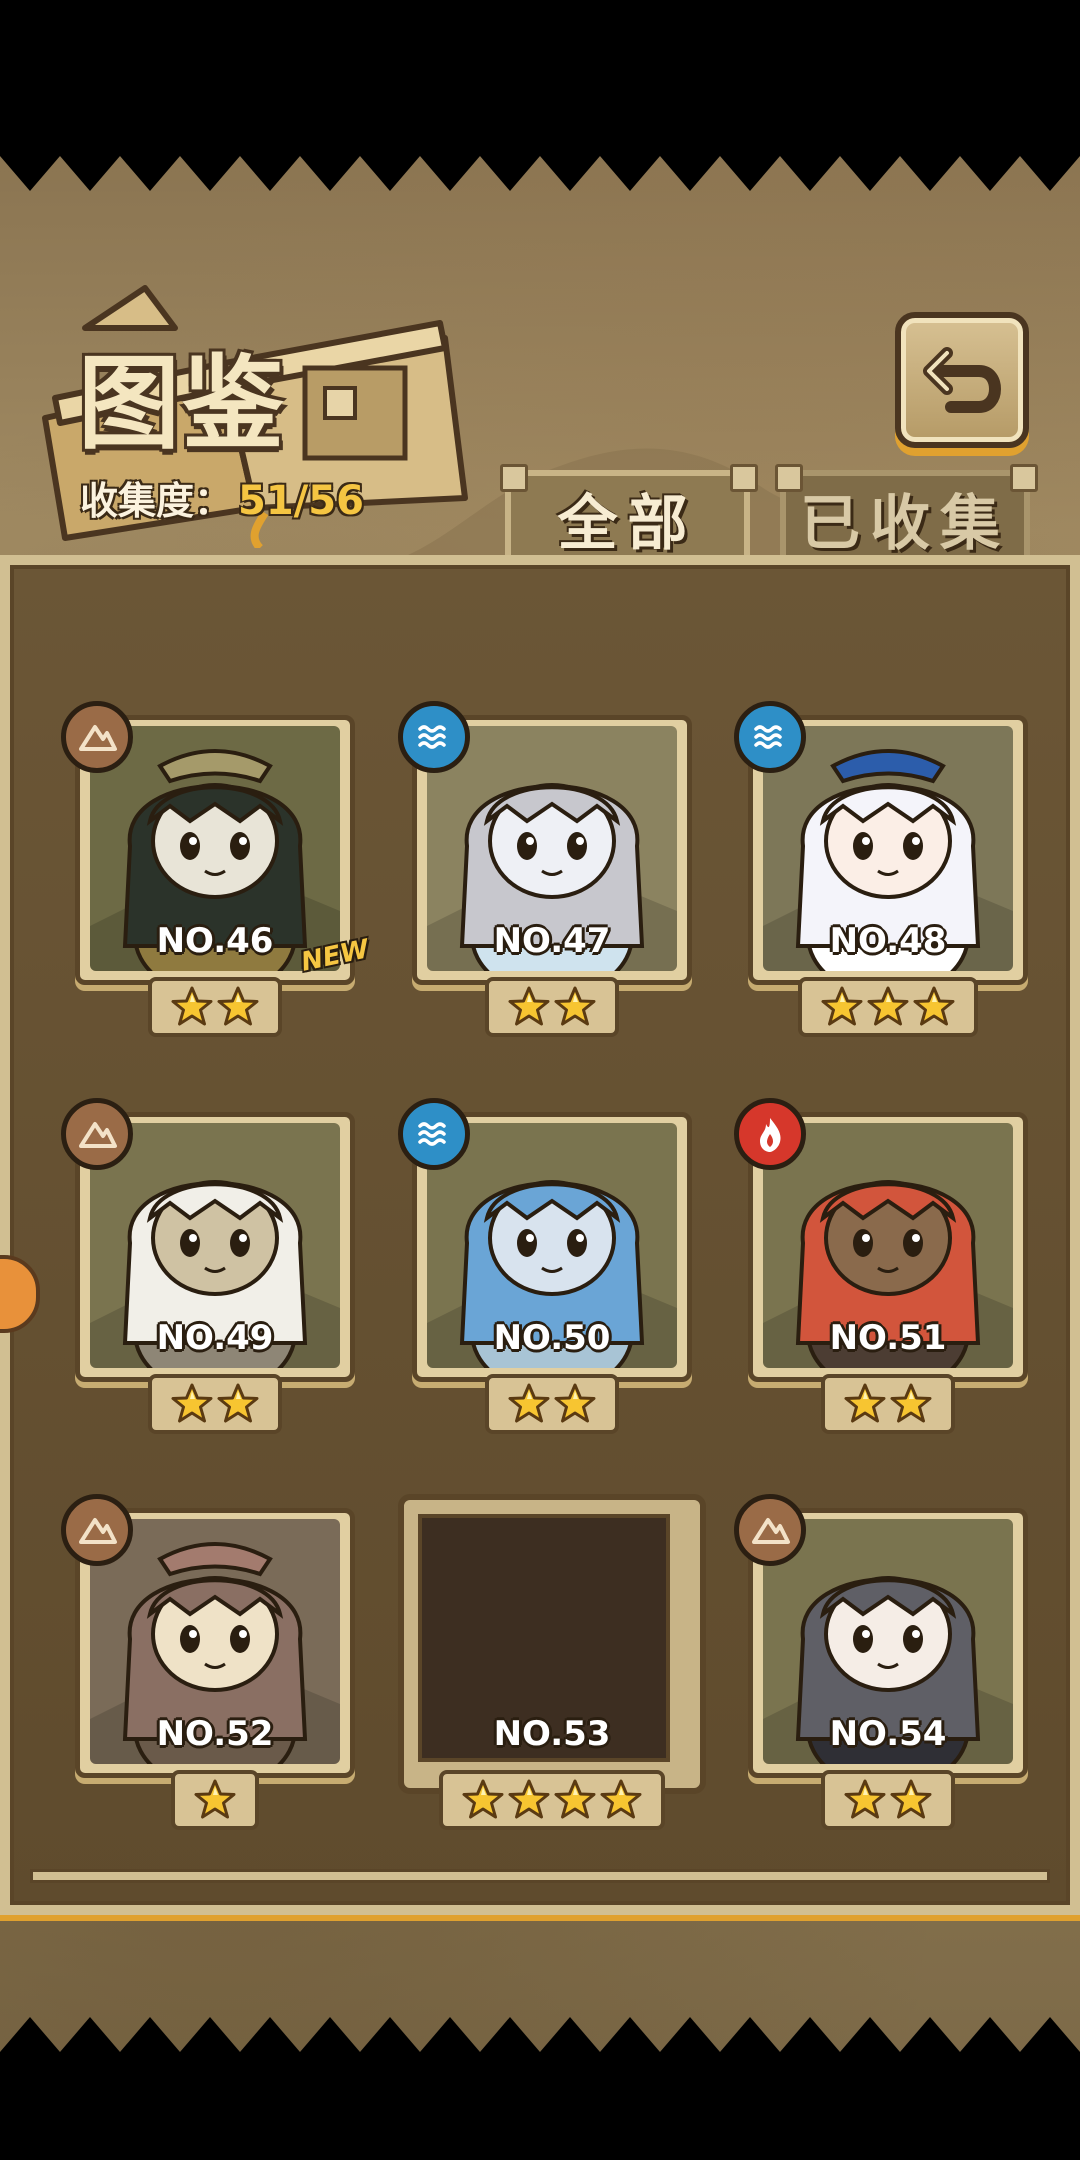 The width and height of the screenshot is (1080, 2160). Describe the element at coordinates (888, 1338) in the screenshot. I see `card-number: NO.51` at that location.